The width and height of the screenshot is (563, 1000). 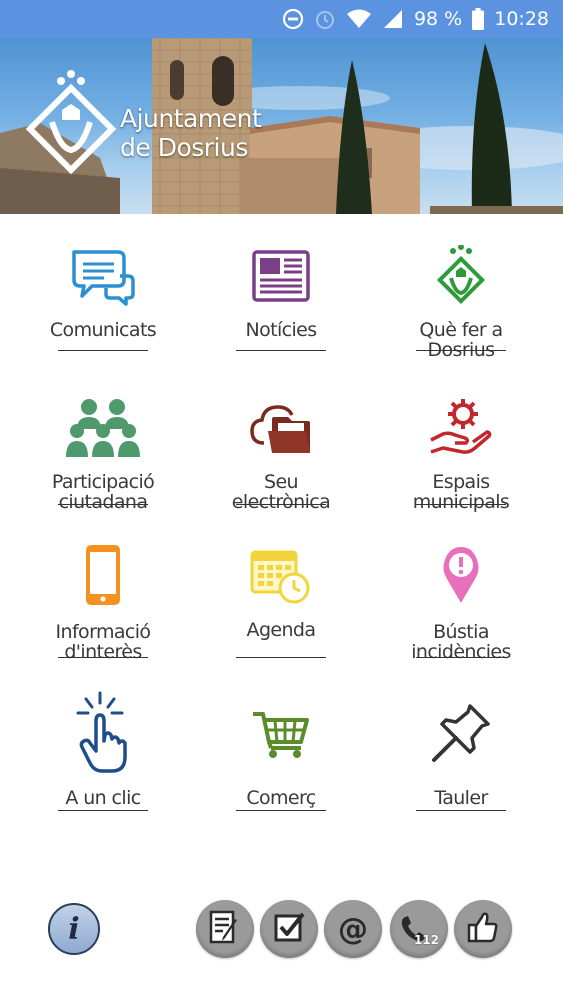 I want to click on at-sign-icon: @, so click(x=353, y=929).